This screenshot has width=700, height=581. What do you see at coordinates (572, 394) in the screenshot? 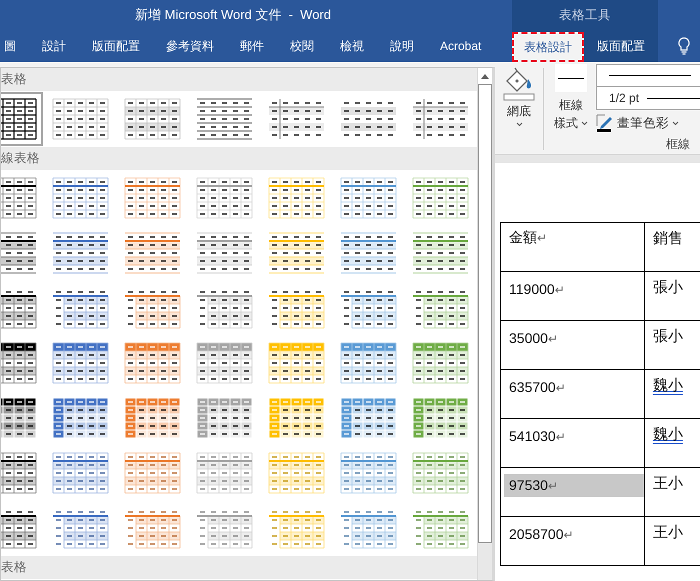
I see `table-cell: 635700↵` at bounding box center [572, 394].